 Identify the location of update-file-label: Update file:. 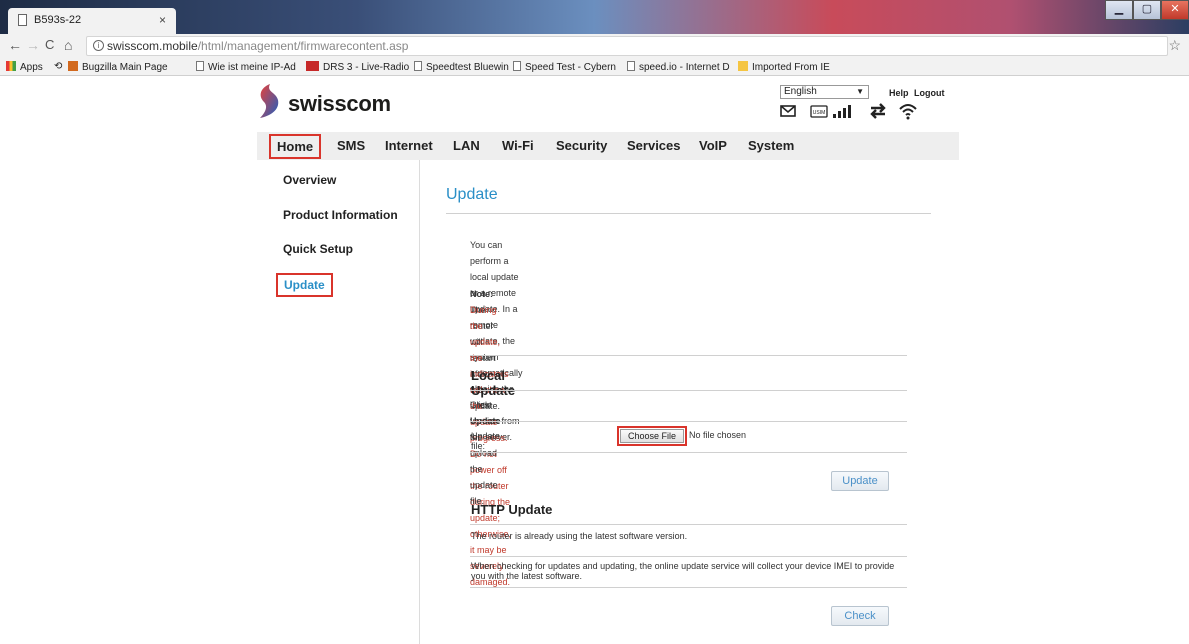
(486, 441).